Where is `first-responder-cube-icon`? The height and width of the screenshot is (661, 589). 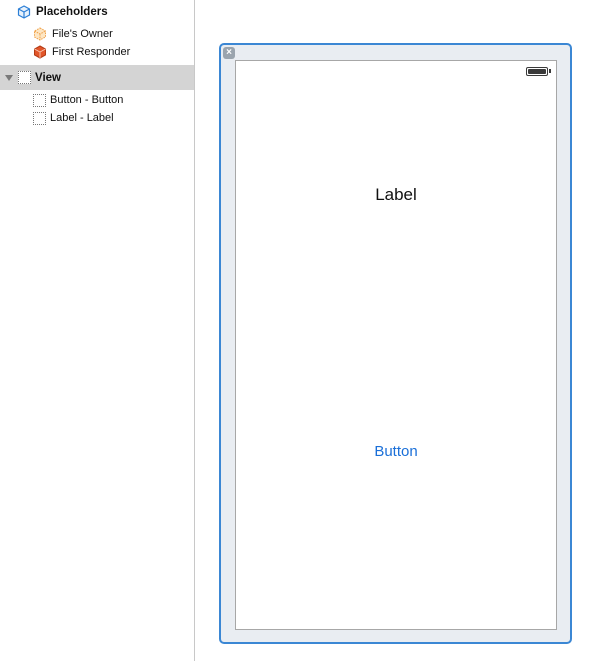 first-responder-cube-icon is located at coordinates (40, 52).